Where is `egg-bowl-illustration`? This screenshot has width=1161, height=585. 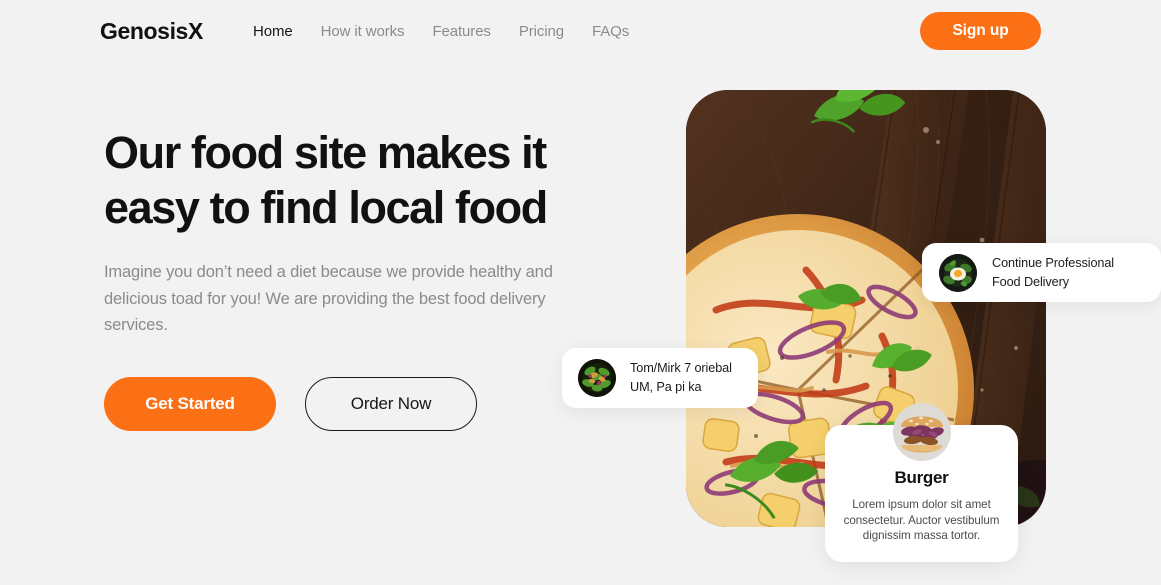
egg-bowl-illustration is located at coordinates (958, 272).